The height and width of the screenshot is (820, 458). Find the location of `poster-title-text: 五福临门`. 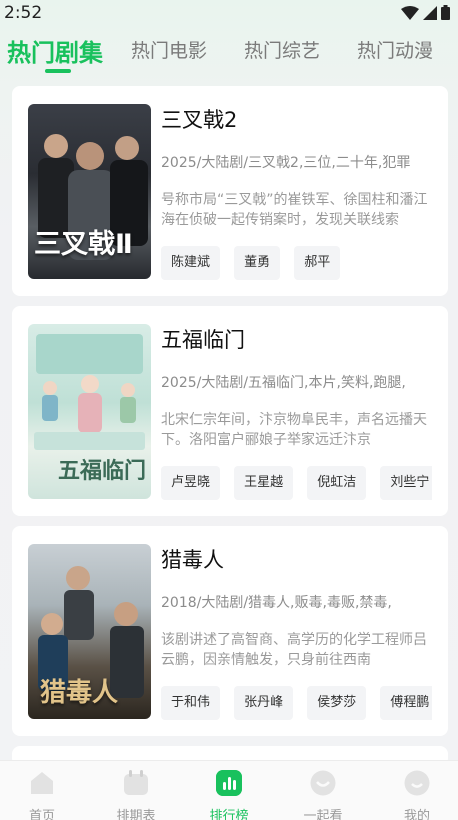

poster-title-text: 五福临门 is located at coordinates (102, 471).